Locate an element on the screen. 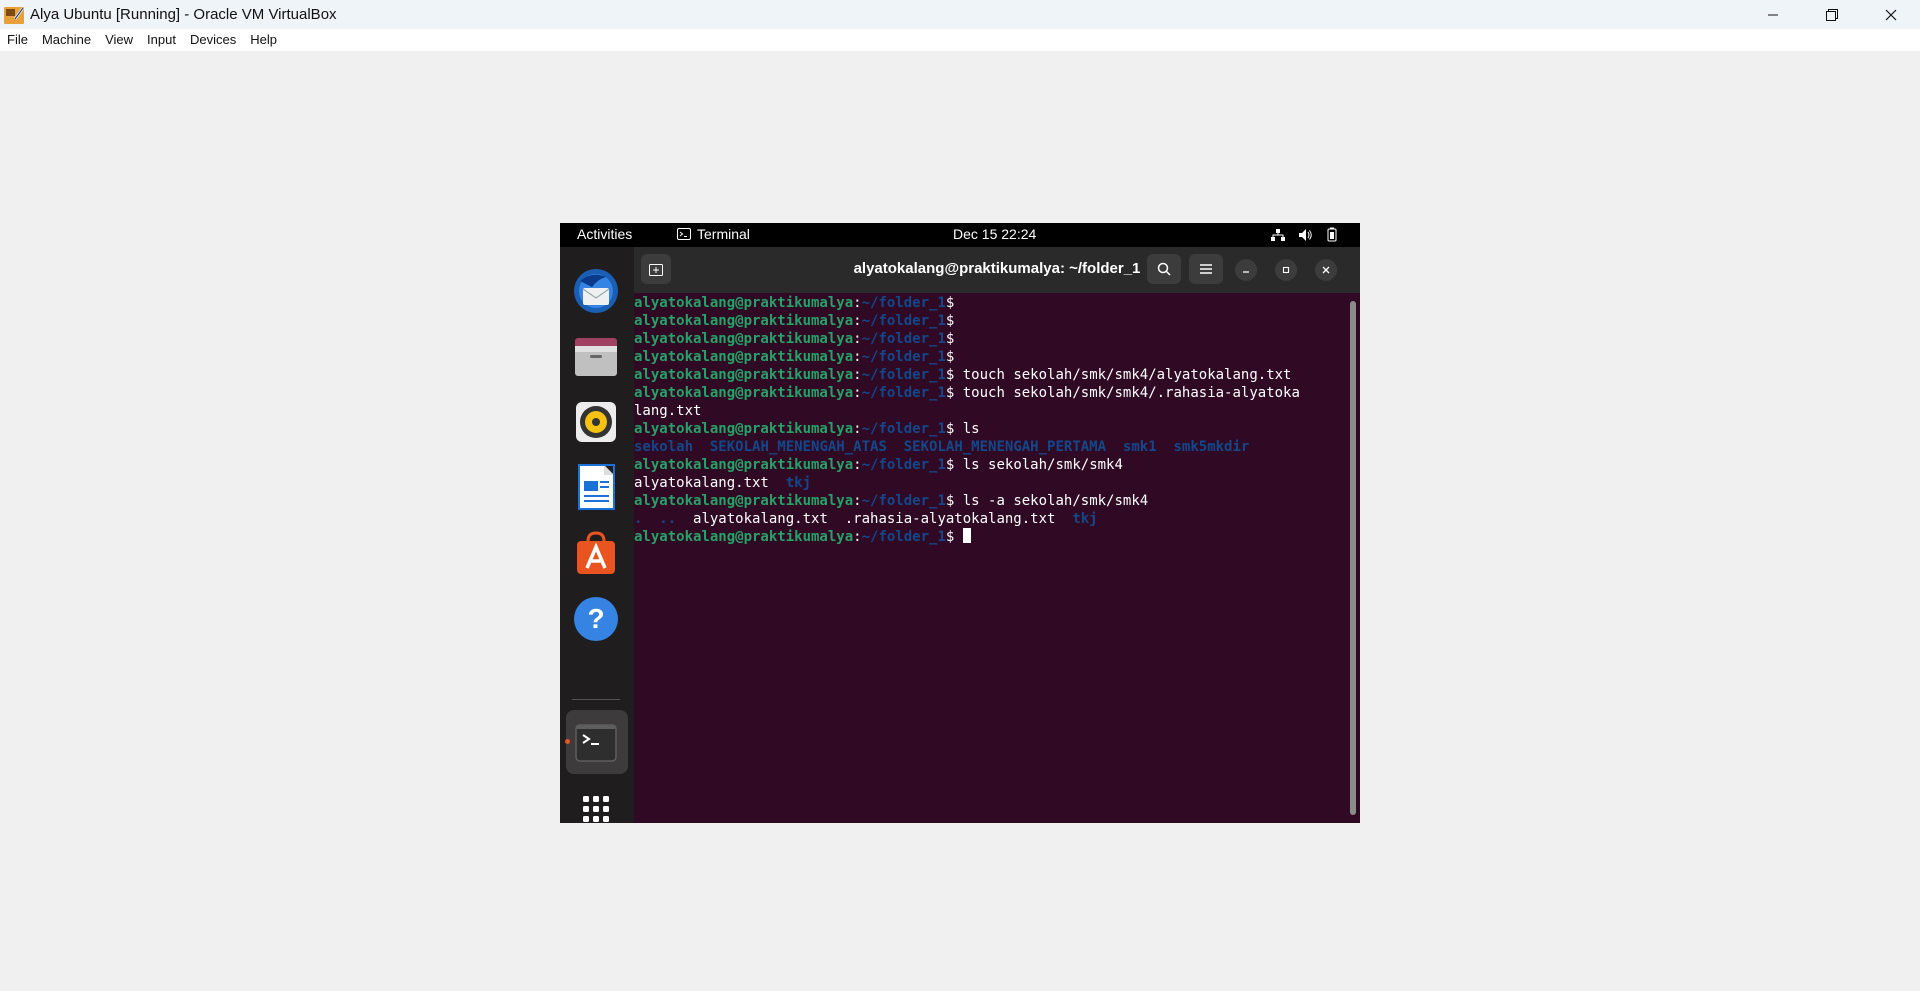 This screenshot has width=1920, height=991. main-menu-button is located at coordinates (1206, 269).